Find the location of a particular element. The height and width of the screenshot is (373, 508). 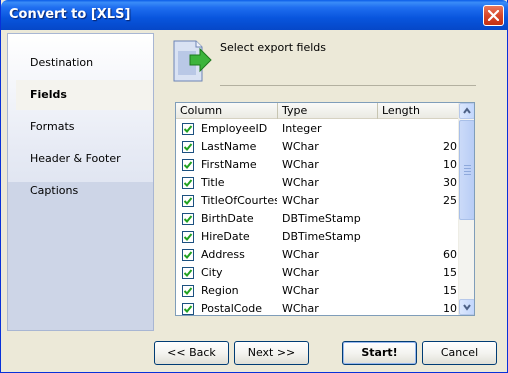

table-row: Address WChar 60 is located at coordinates (318, 255).